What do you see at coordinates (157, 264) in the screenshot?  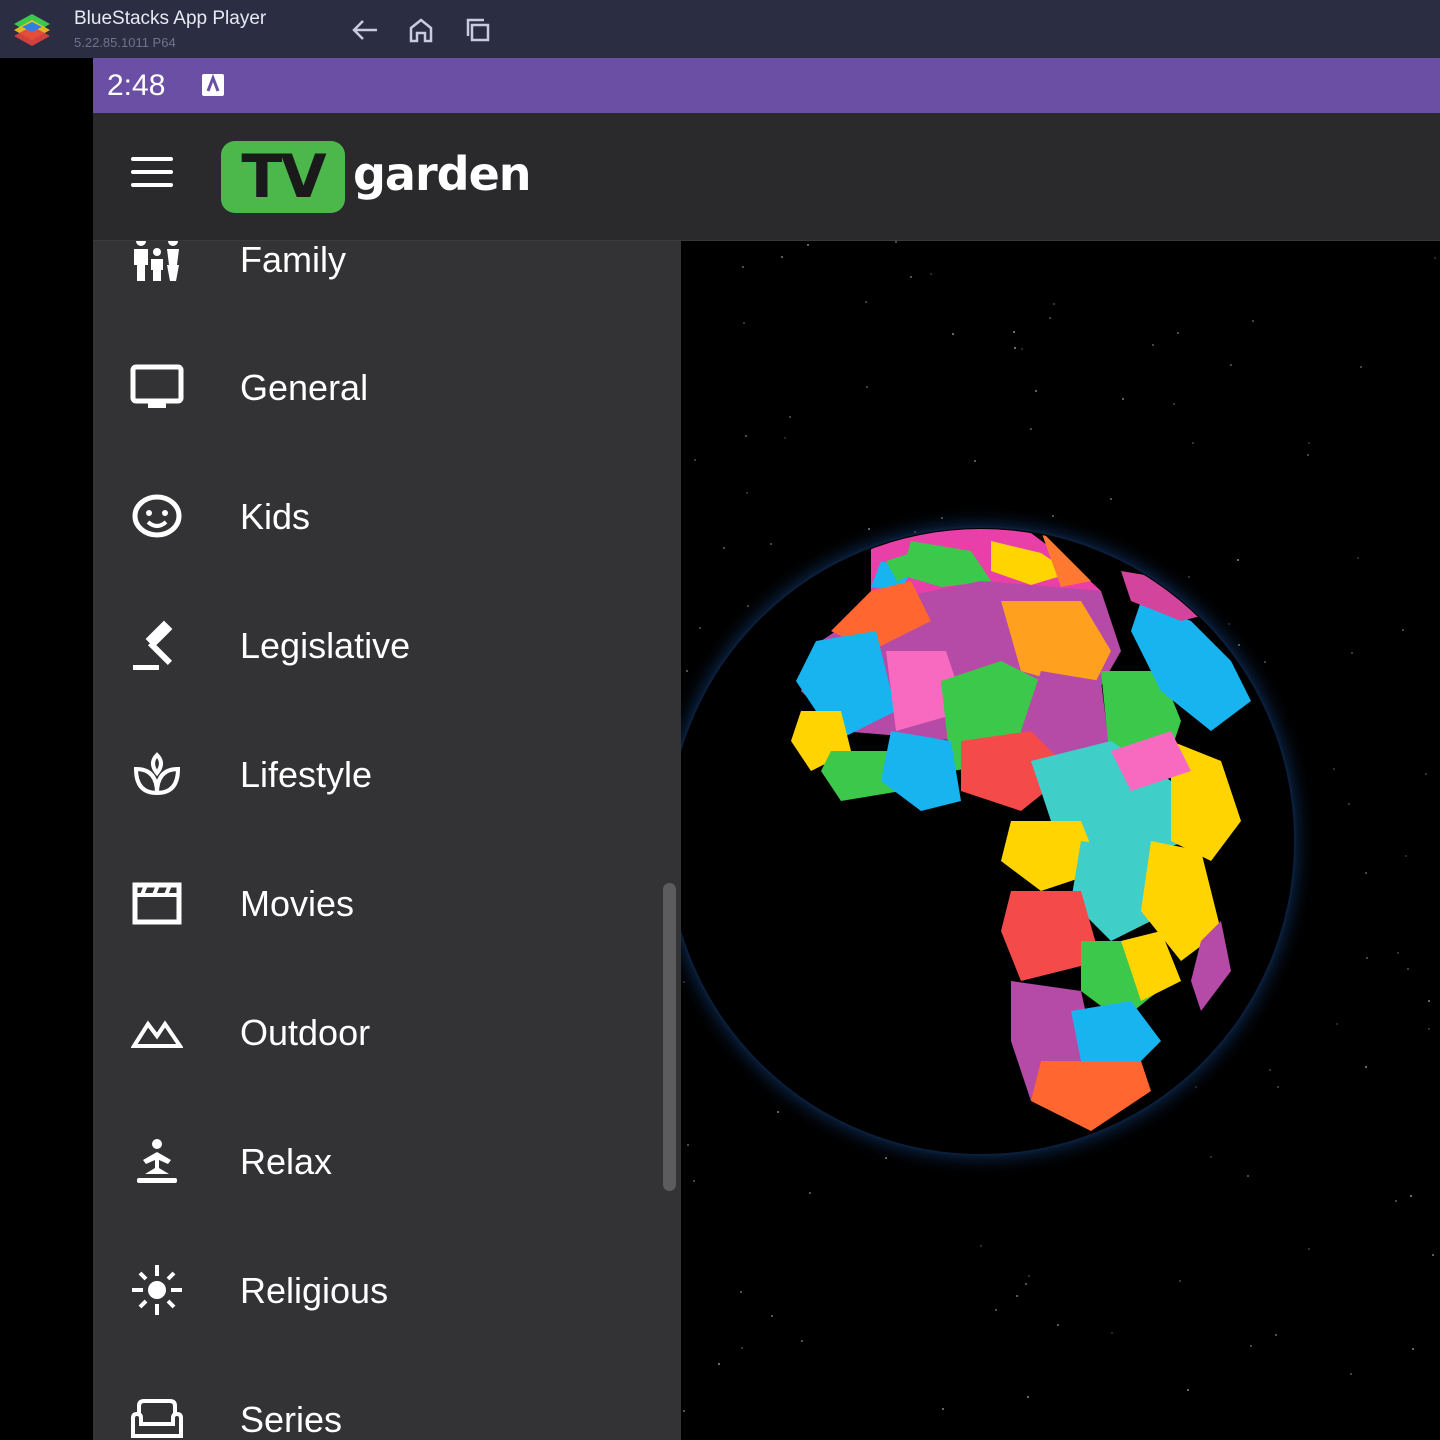 I see `family-icon` at bounding box center [157, 264].